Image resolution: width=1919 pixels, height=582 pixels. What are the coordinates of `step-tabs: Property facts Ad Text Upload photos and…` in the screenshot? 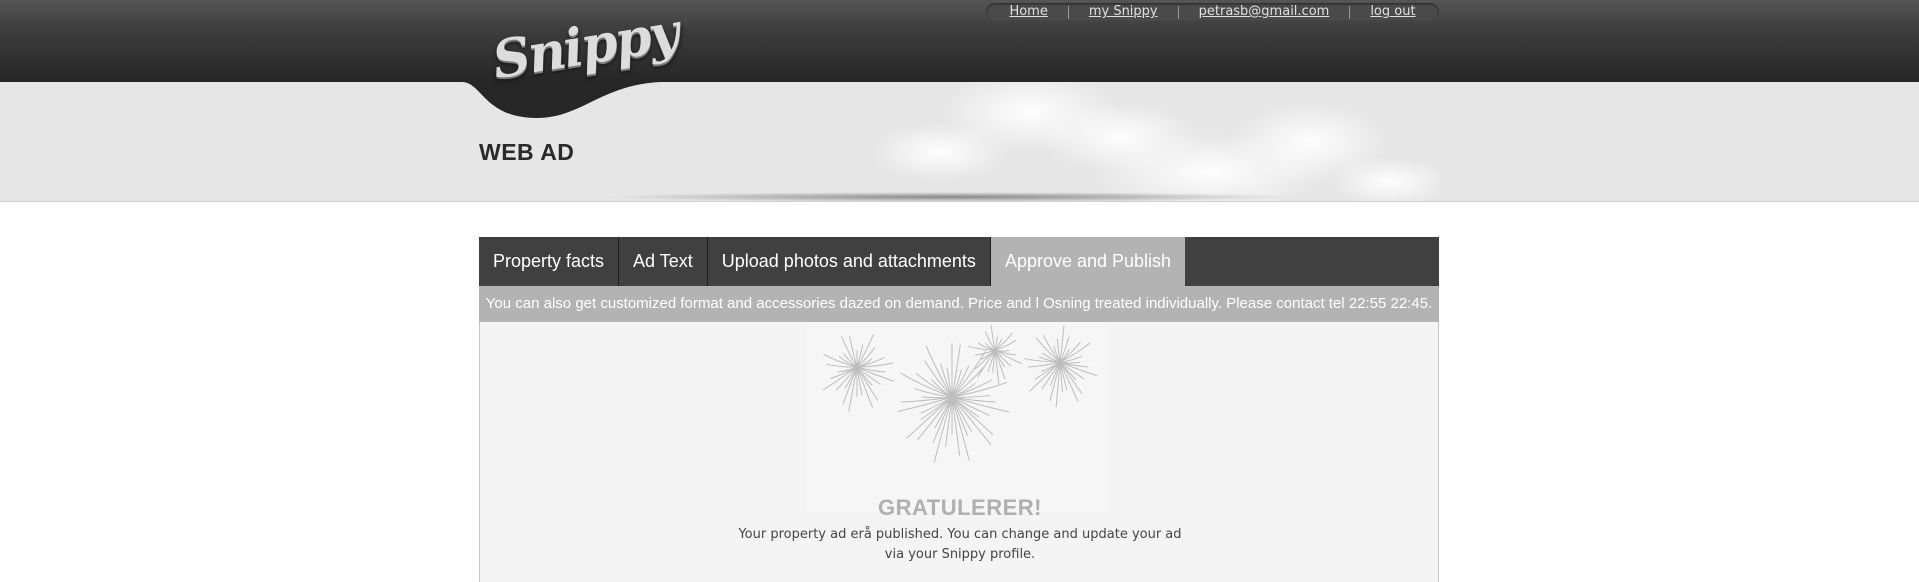 It's located at (959, 261).